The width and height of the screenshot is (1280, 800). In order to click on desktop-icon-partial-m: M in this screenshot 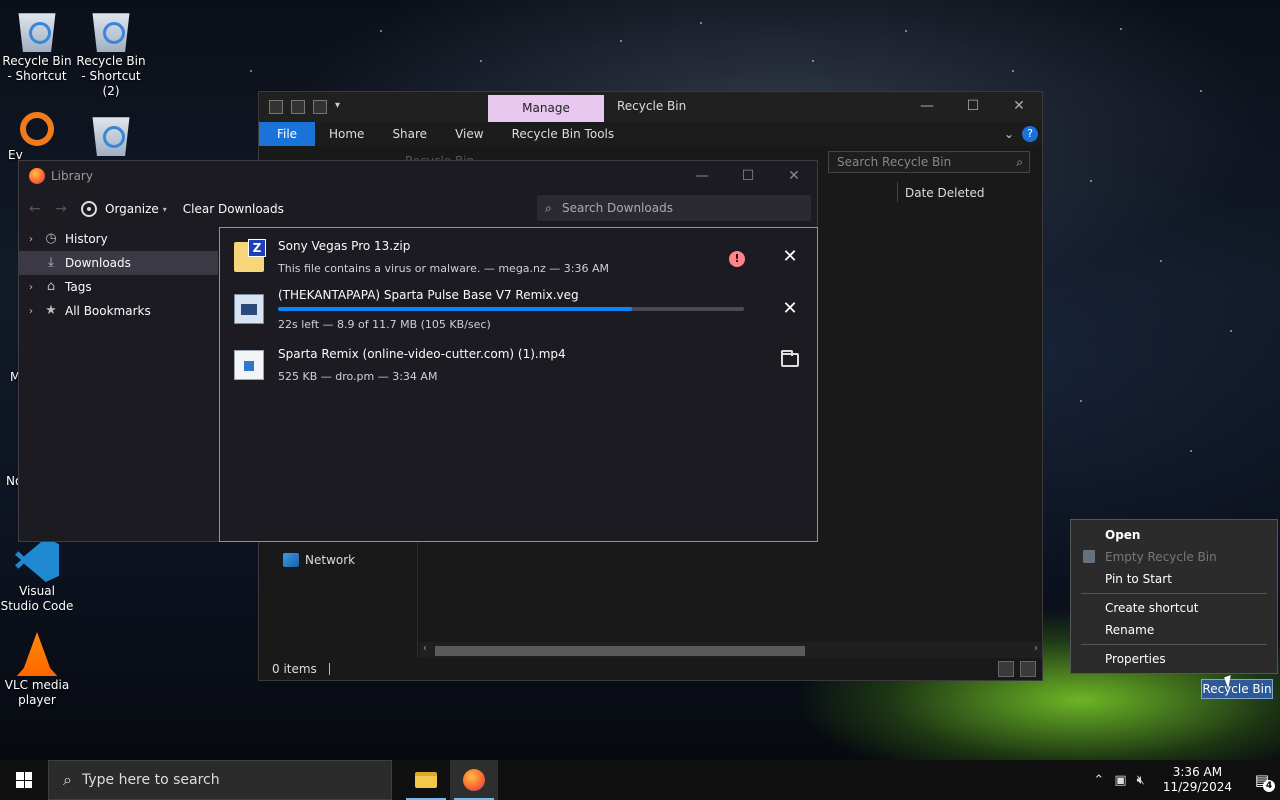, I will do `click(10, 357)`.